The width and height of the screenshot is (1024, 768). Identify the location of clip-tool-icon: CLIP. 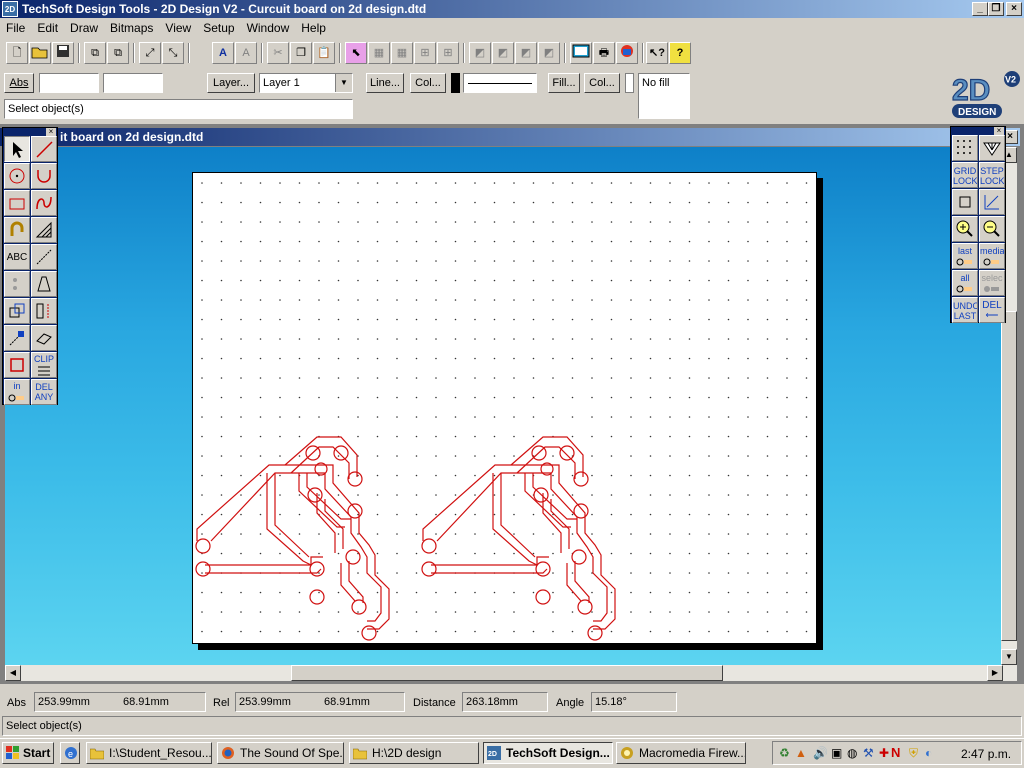
(44, 365).